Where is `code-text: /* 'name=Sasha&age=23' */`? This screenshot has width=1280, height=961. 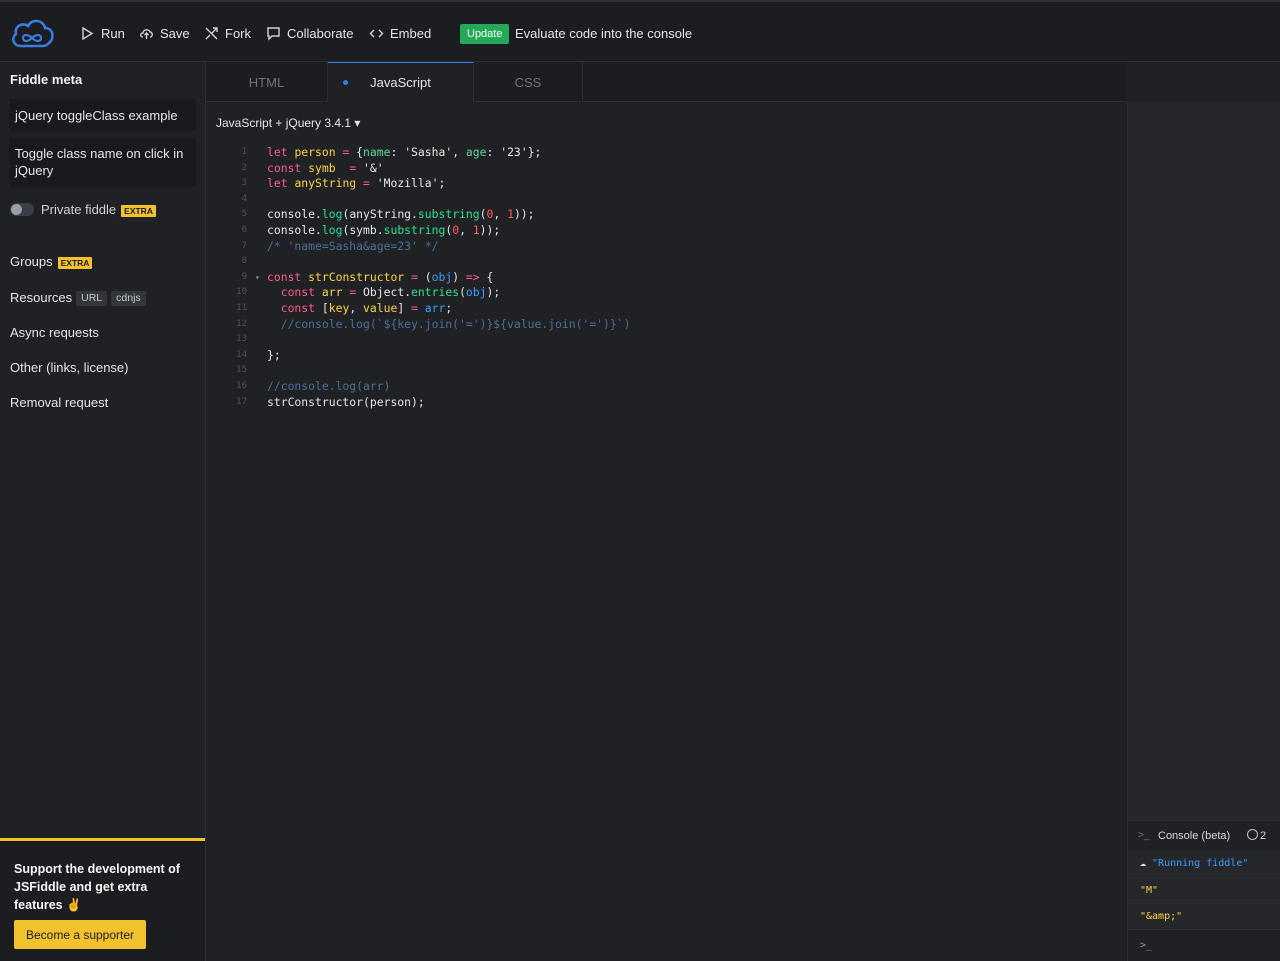
code-text: /* 'name=Sasha&age=23' */ is located at coordinates (353, 245).